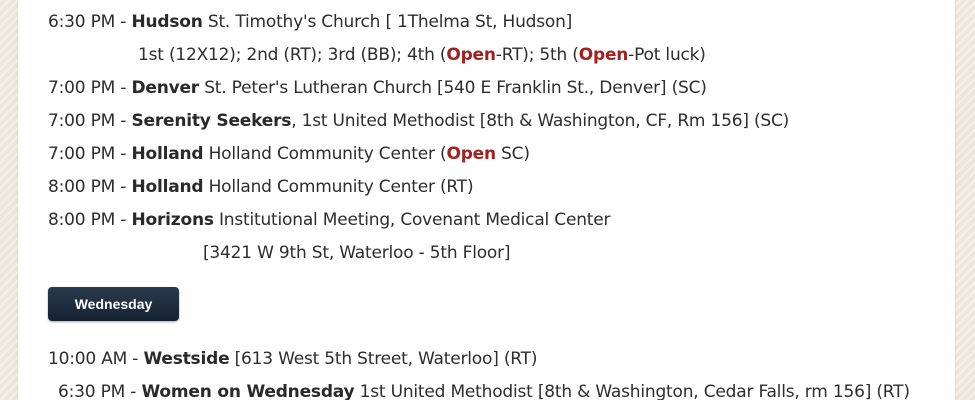 This screenshot has width=975, height=400. Describe the element at coordinates (165, 88) in the screenshot. I see `meeting-name: Denver` at that location.